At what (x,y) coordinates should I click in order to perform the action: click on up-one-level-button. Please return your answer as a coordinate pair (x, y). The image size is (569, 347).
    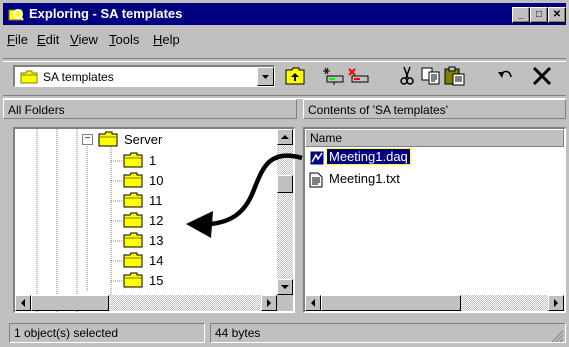
    Looking at the image, I should click on (295, 76).